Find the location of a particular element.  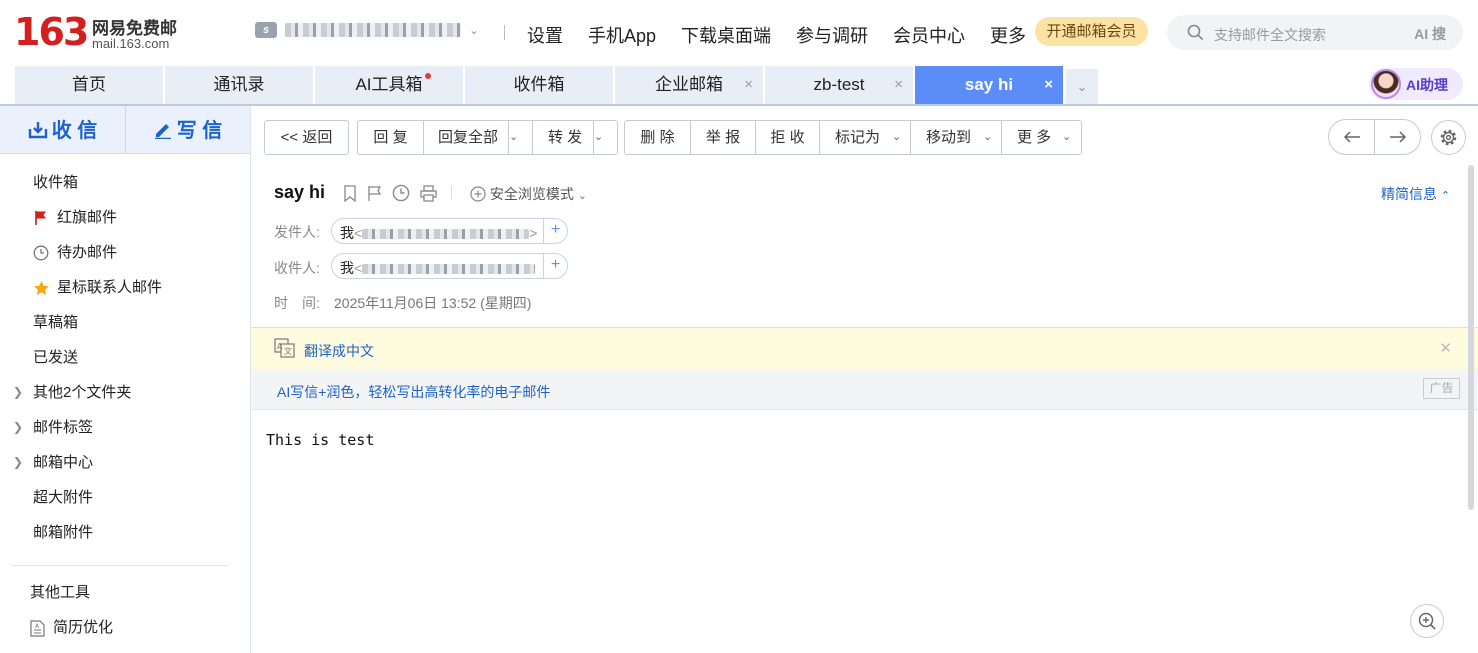

tab-contacts: 通讯录 is located at coordinates (239, 85).